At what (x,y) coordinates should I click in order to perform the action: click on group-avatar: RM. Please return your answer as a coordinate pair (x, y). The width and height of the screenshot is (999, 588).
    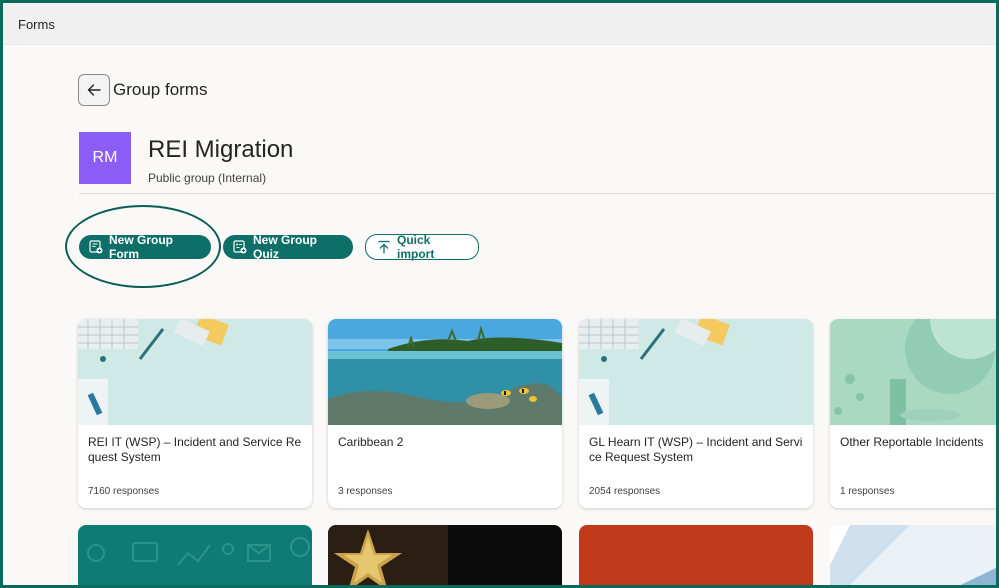
    Looking at the image, I should click on (105, 158).